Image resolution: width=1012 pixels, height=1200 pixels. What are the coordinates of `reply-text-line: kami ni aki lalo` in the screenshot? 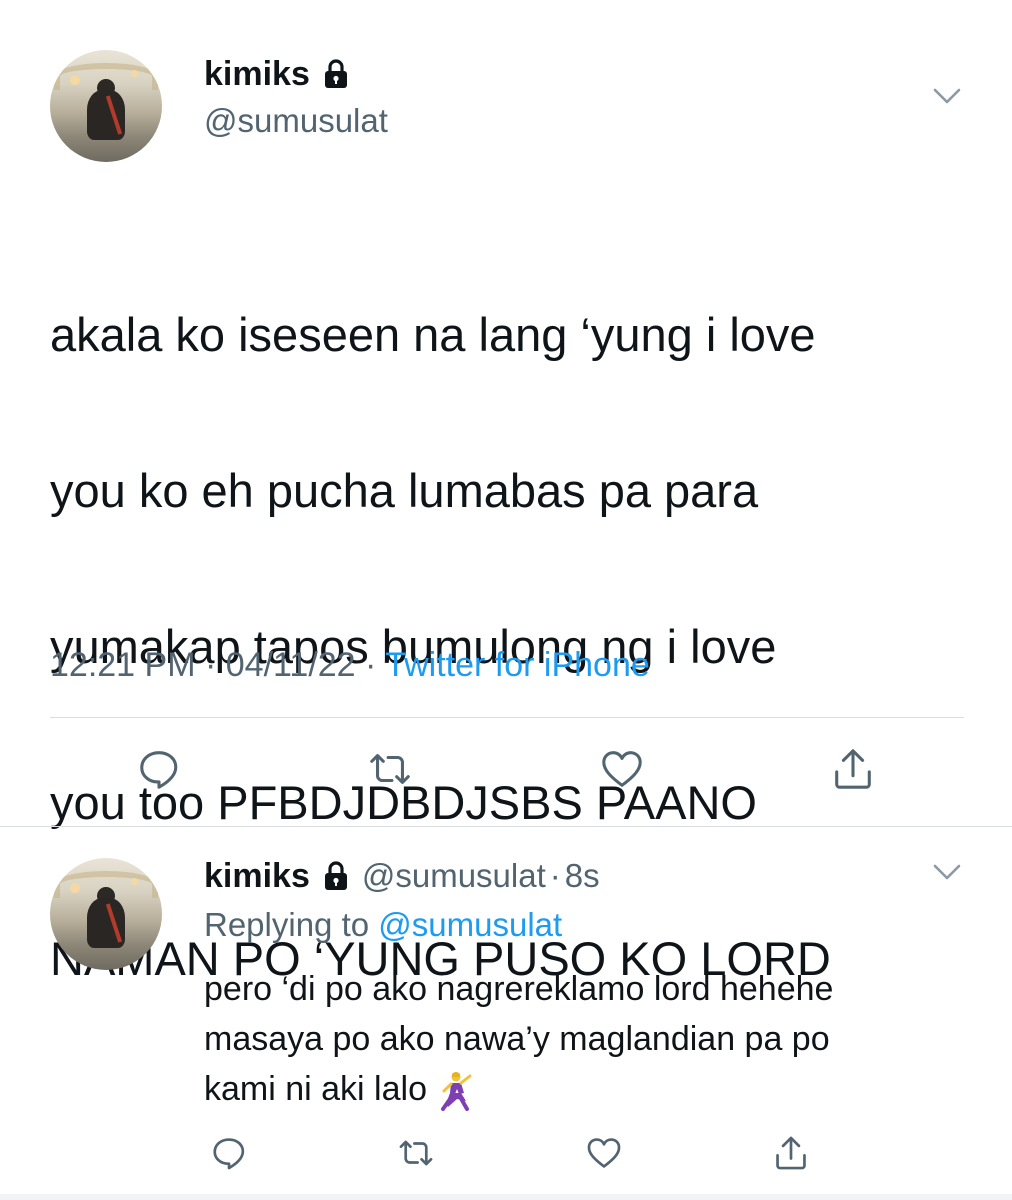 It's located at (594, 1089).